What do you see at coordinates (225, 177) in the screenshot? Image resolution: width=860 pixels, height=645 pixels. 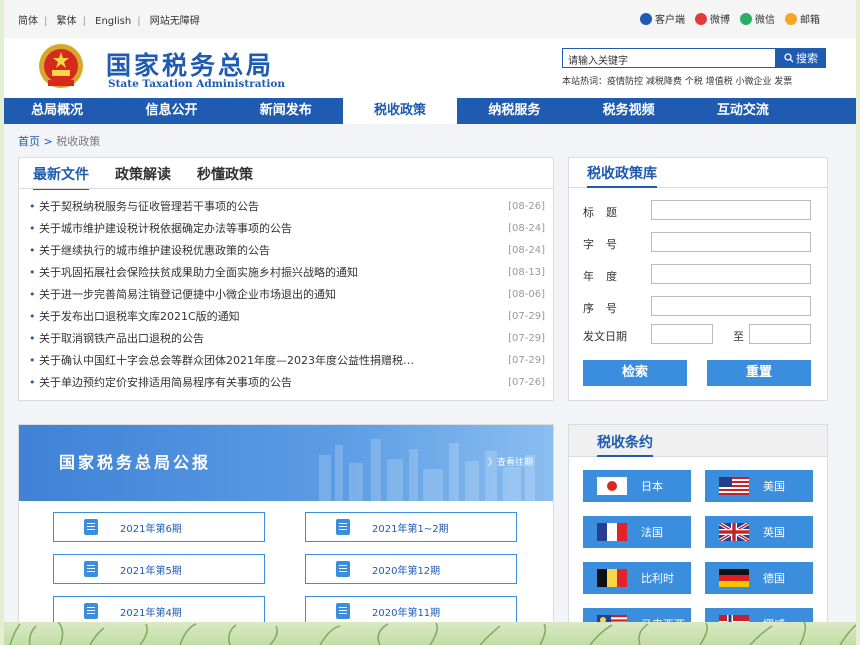 I see `tab-quick-policy: 秒懂政策` at bounding box center [225, 177].